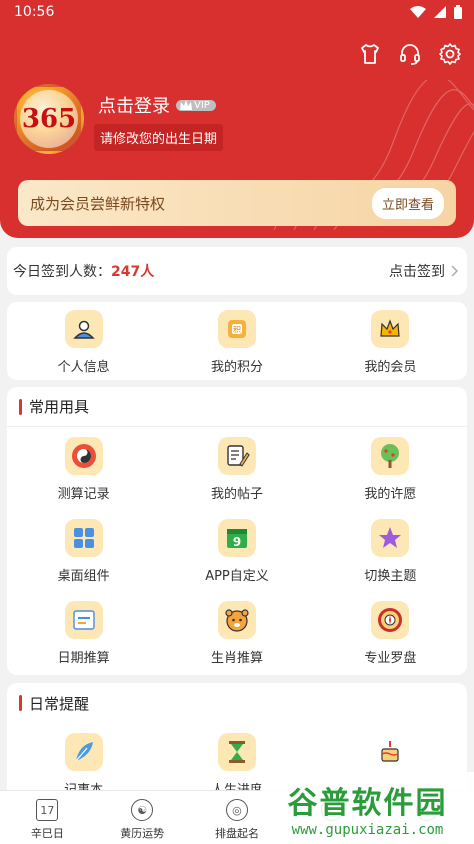 The image size is (474, 844). What do you see at coordinates (367, 808) in the screenshot?
I see `watermark: 谷普软件园 www.gupuxiazai.com` at bounding box center [367, 808].